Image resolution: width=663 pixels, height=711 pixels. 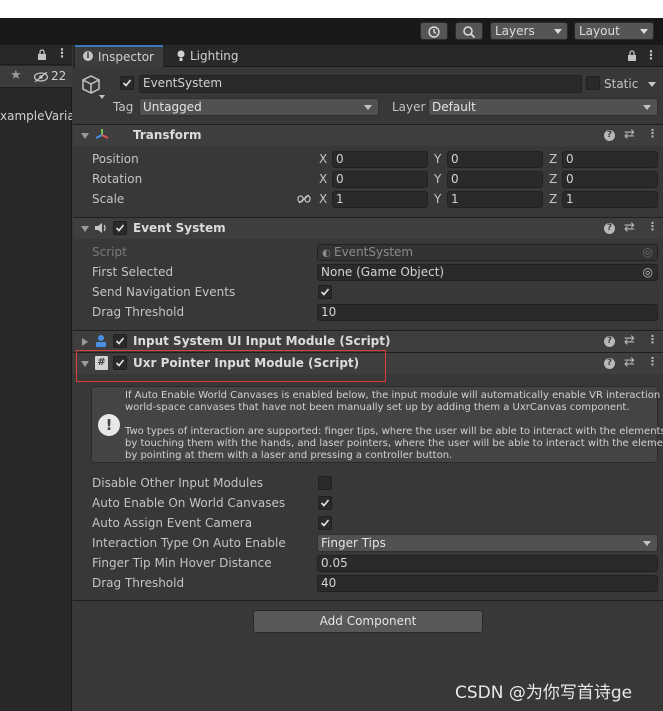 I want to click on interaction-type-dropdown: Finger Tips, so click(x=487, y=543).